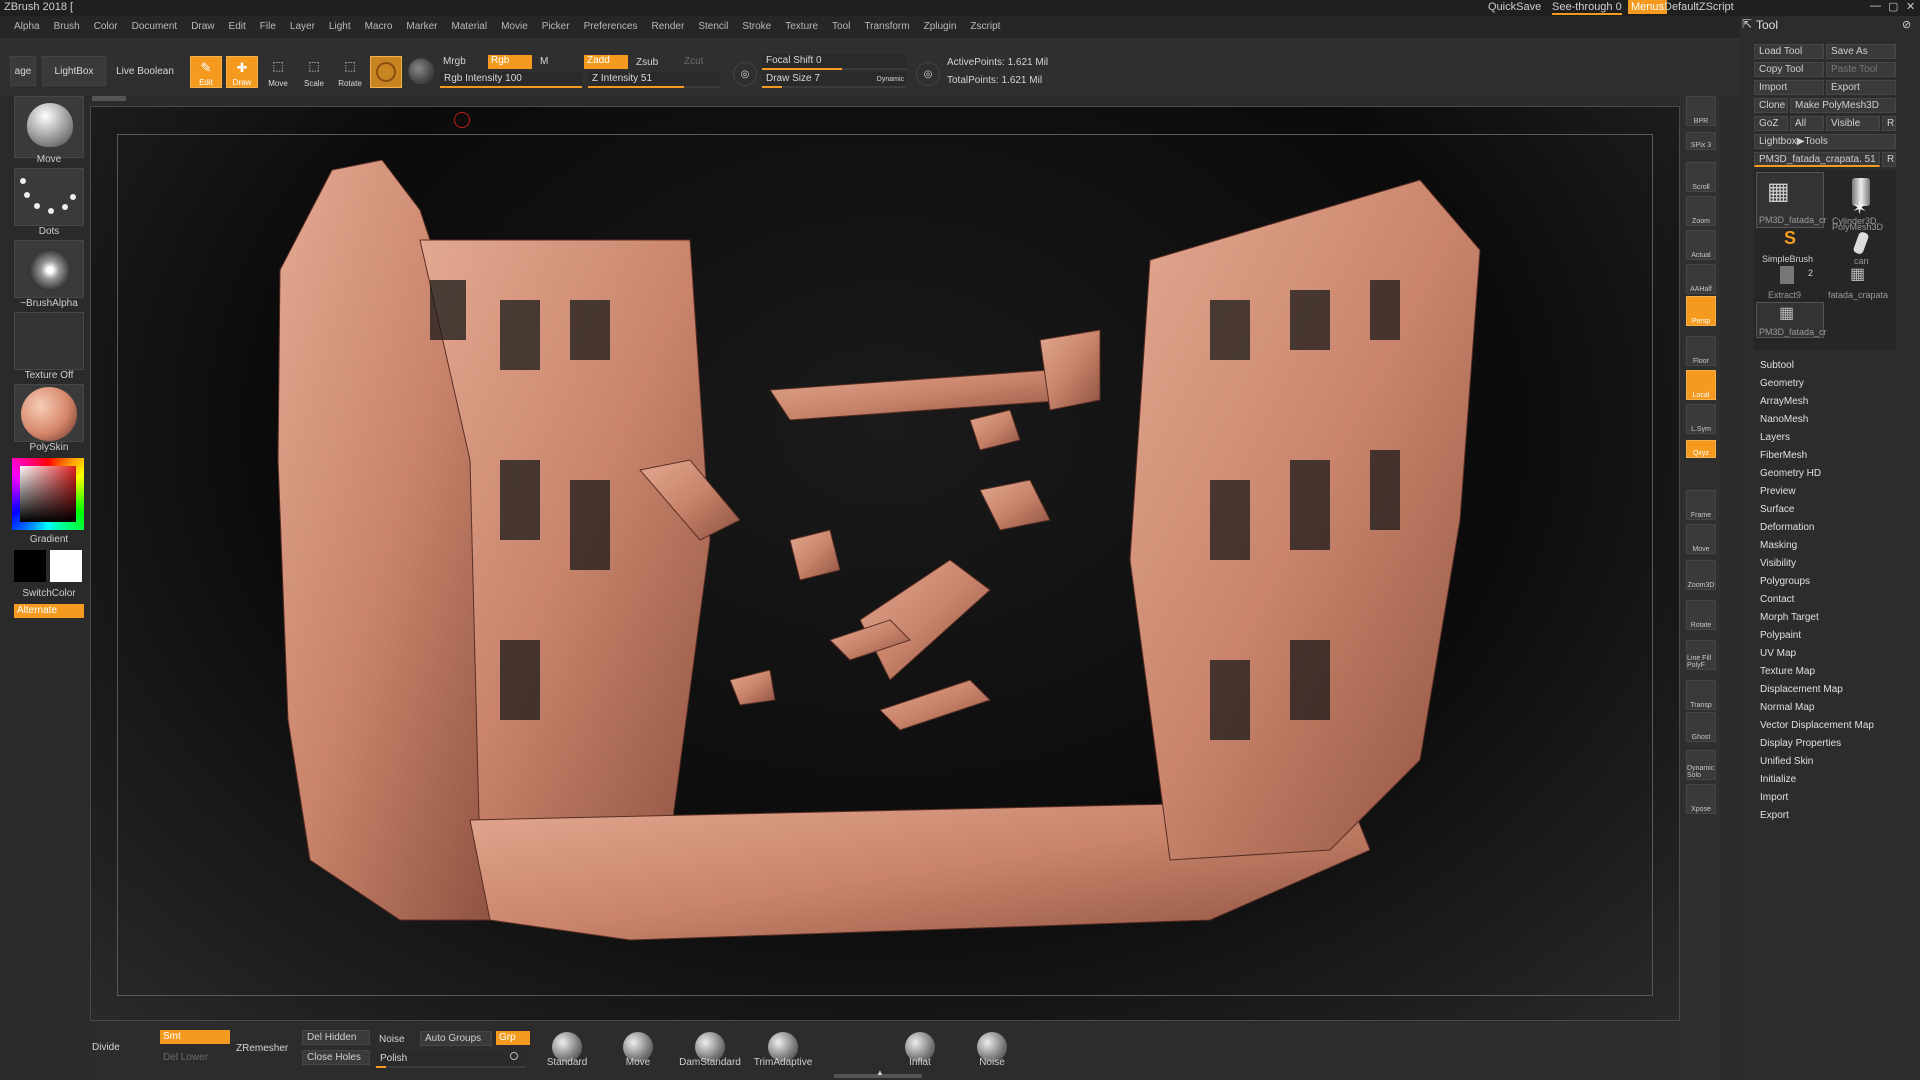 The height and width of the screenshot is (1080, 1920). What do you see at coordinates (392, 1039) in the screenshot?
I see `noise-button: Noise` at bounding box center [392, 1039].